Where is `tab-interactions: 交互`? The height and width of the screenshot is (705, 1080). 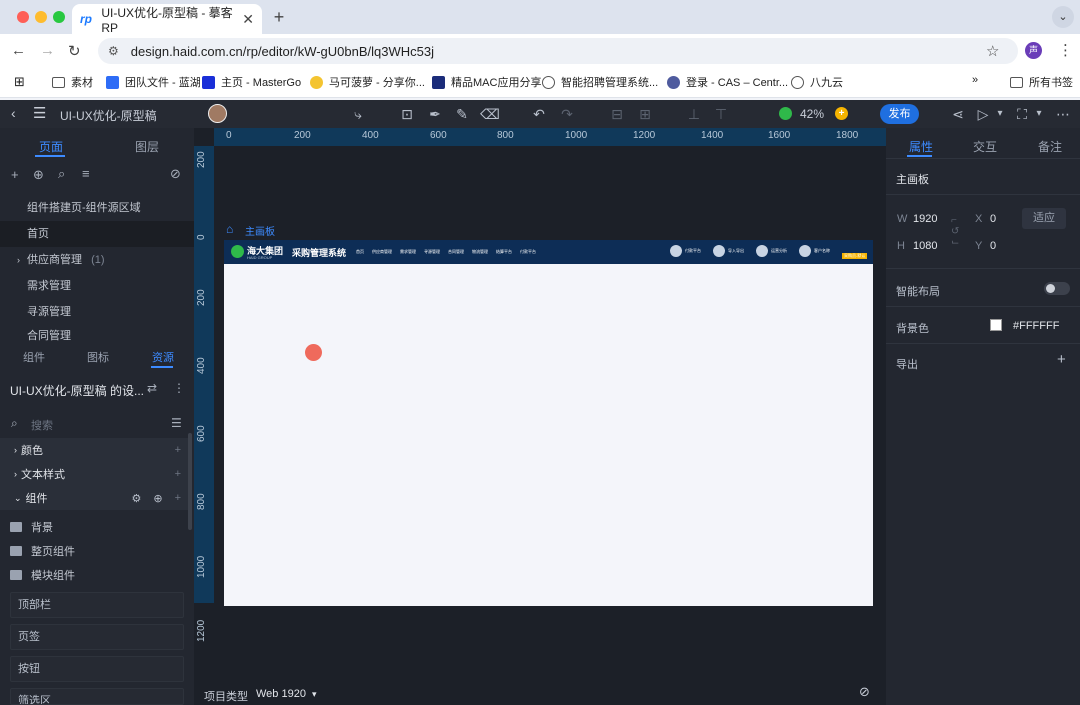 tab-interactions: 交互 is located at coordinates (985, 146).